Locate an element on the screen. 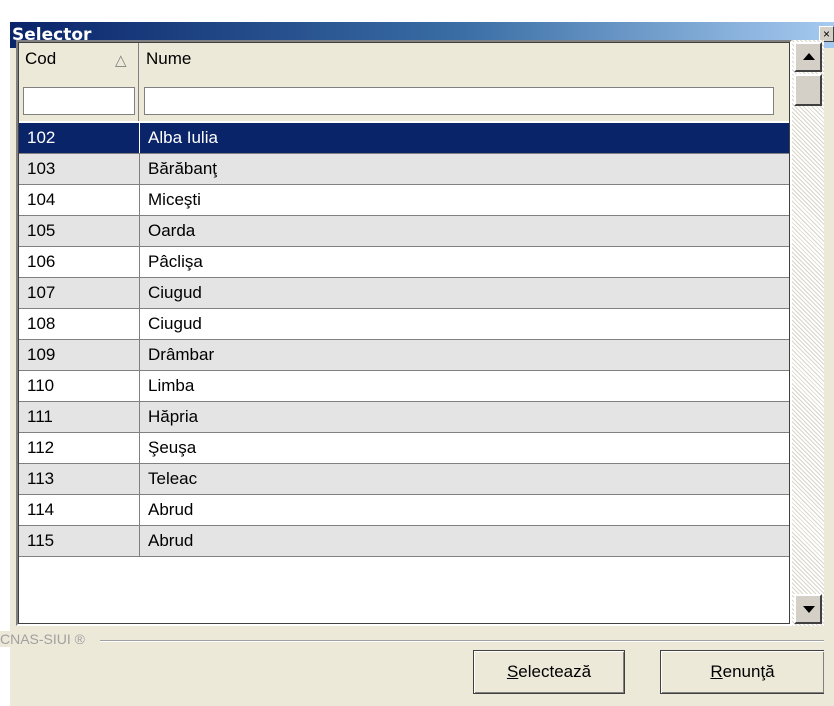 Image resolution: width=834 pixels, height=706 pixels. cell-nume: Pâclişa is located at coordinates (175, 261).